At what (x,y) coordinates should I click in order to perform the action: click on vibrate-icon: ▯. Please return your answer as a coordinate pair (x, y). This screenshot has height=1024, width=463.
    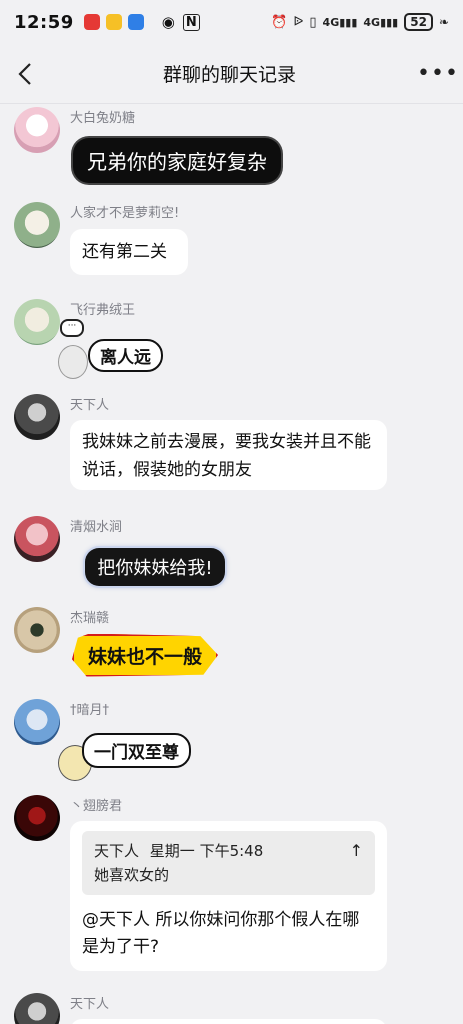
    Looking at the image, I should click on (313, 22).